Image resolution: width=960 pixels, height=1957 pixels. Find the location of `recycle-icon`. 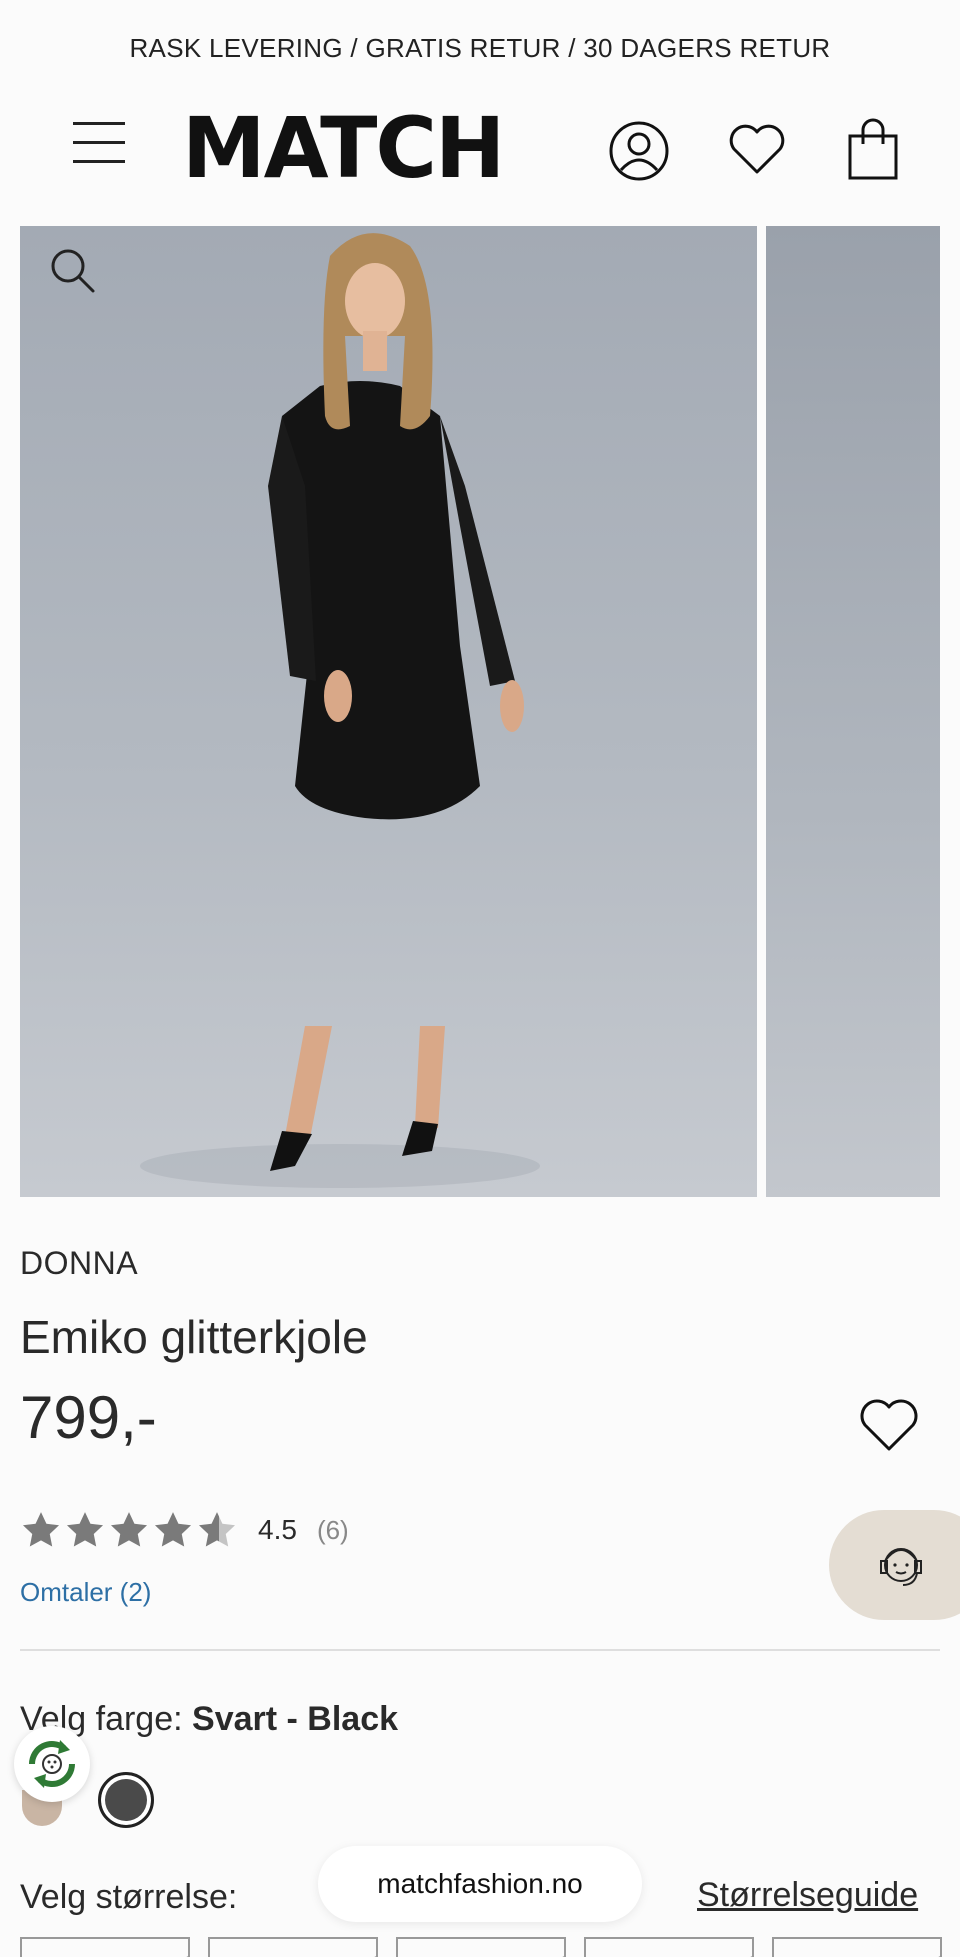

recycle-icon is located at coordinates (52, 1764).